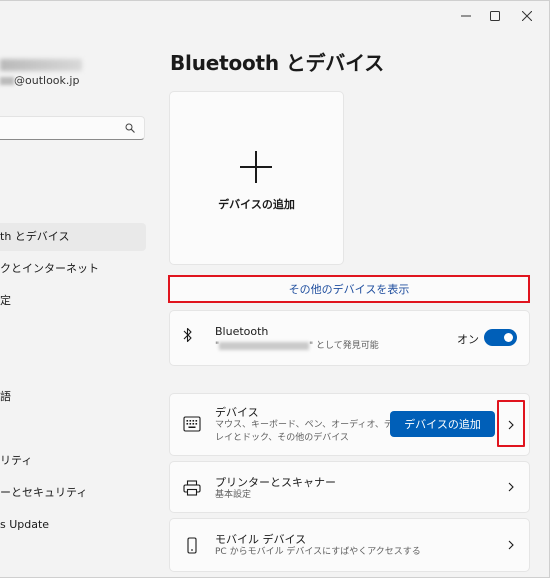 The image size is (550, 578). I want to click on sidebar-item-windows-update: s Update, so click(24, 525).